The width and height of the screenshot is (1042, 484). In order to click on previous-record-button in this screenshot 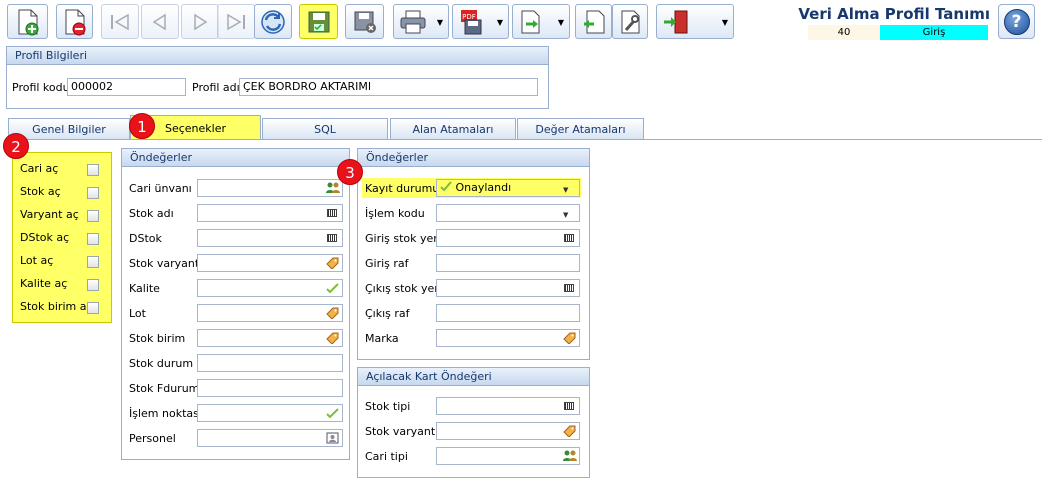, I will do `click(160, 21)`.